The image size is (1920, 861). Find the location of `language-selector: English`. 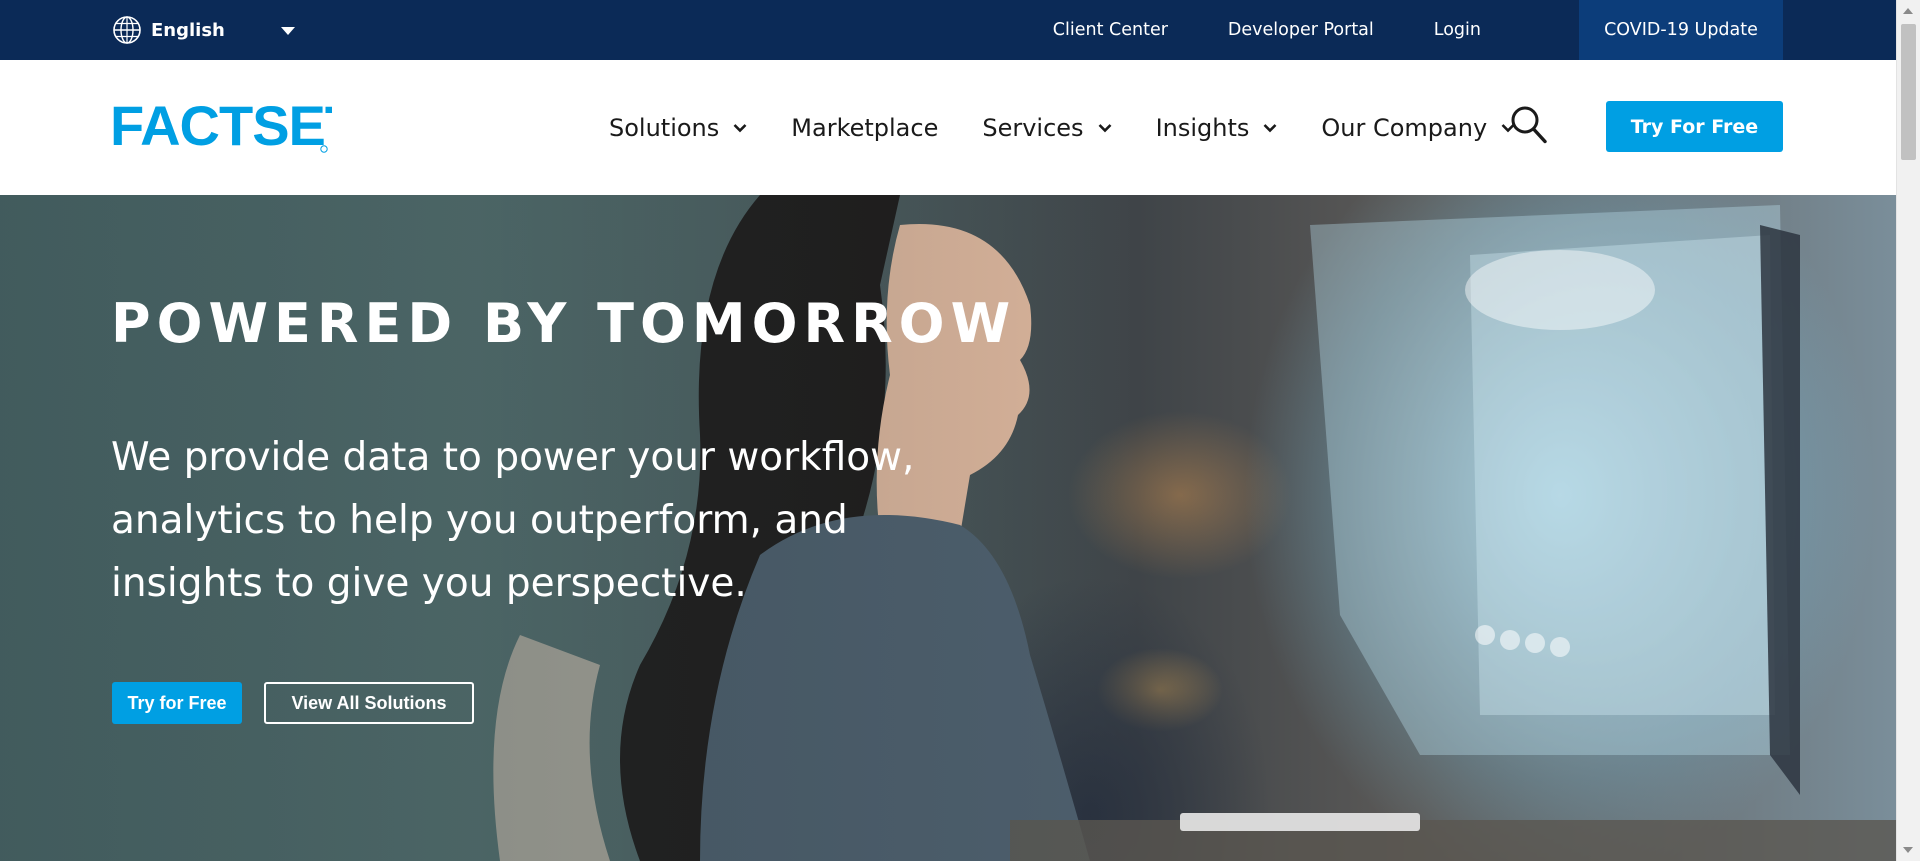

language-selector: English is located at coordinates (203, 30).